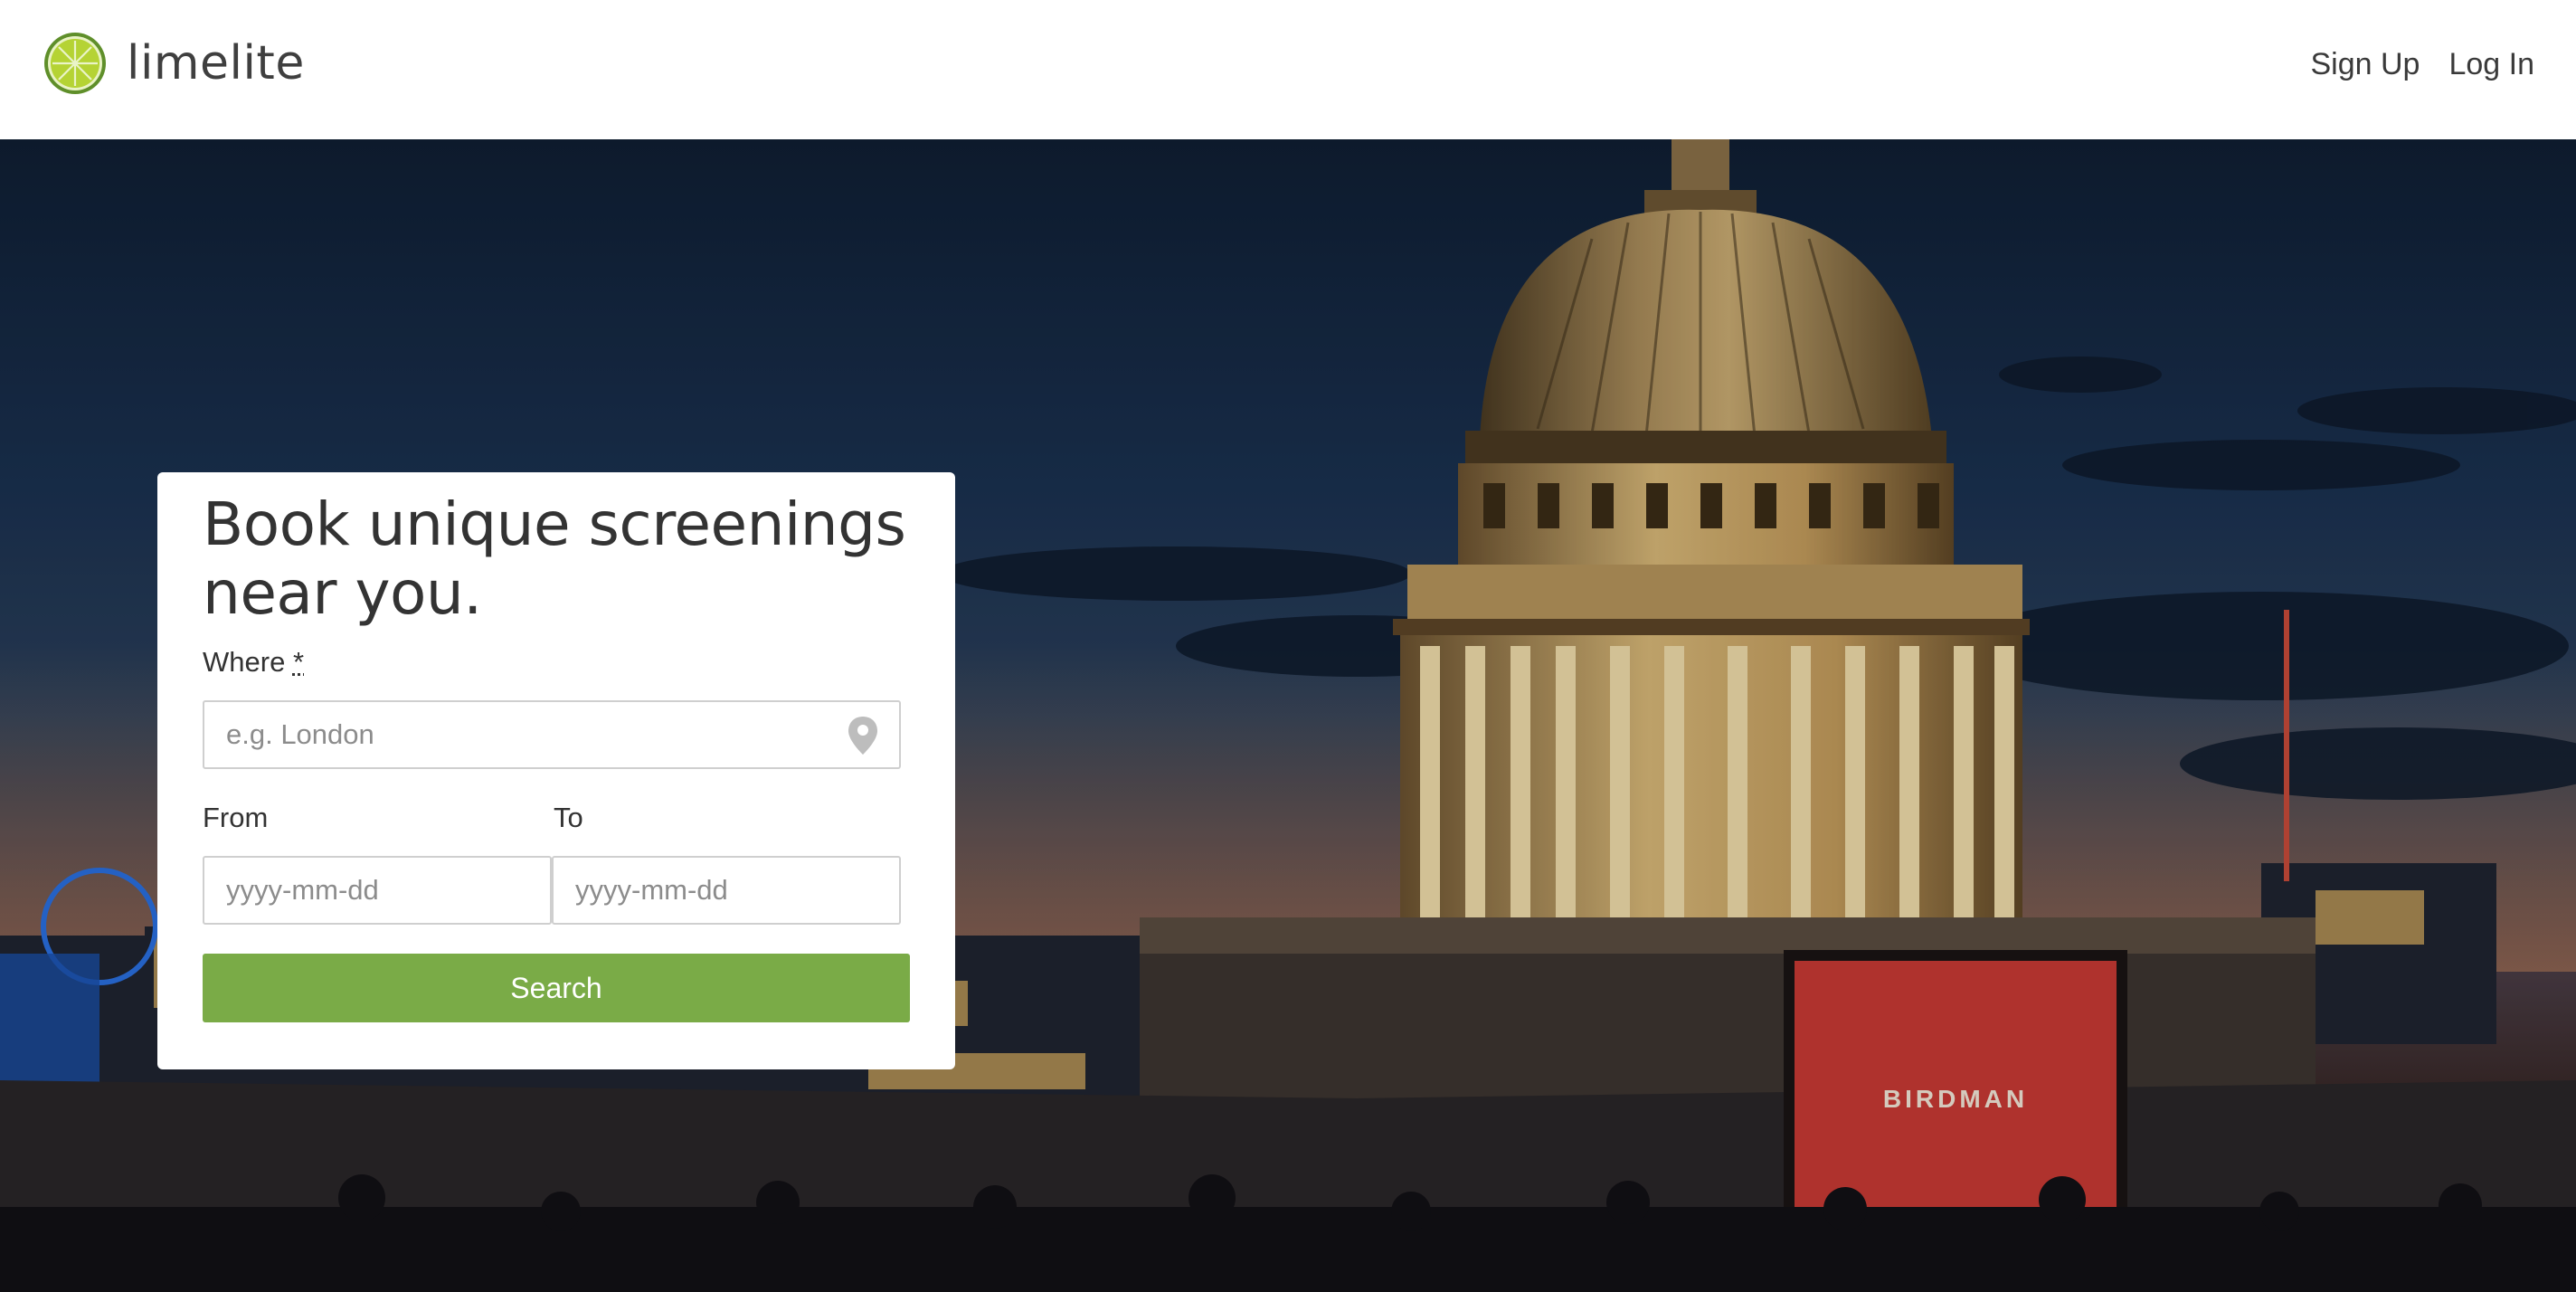 This screenshot has height=1292, width=2576. What do you see at coordinates (2365, 65) in the screenshot?
I see `sign-up-link: Sign Up` at bounding box center [2365, 65].